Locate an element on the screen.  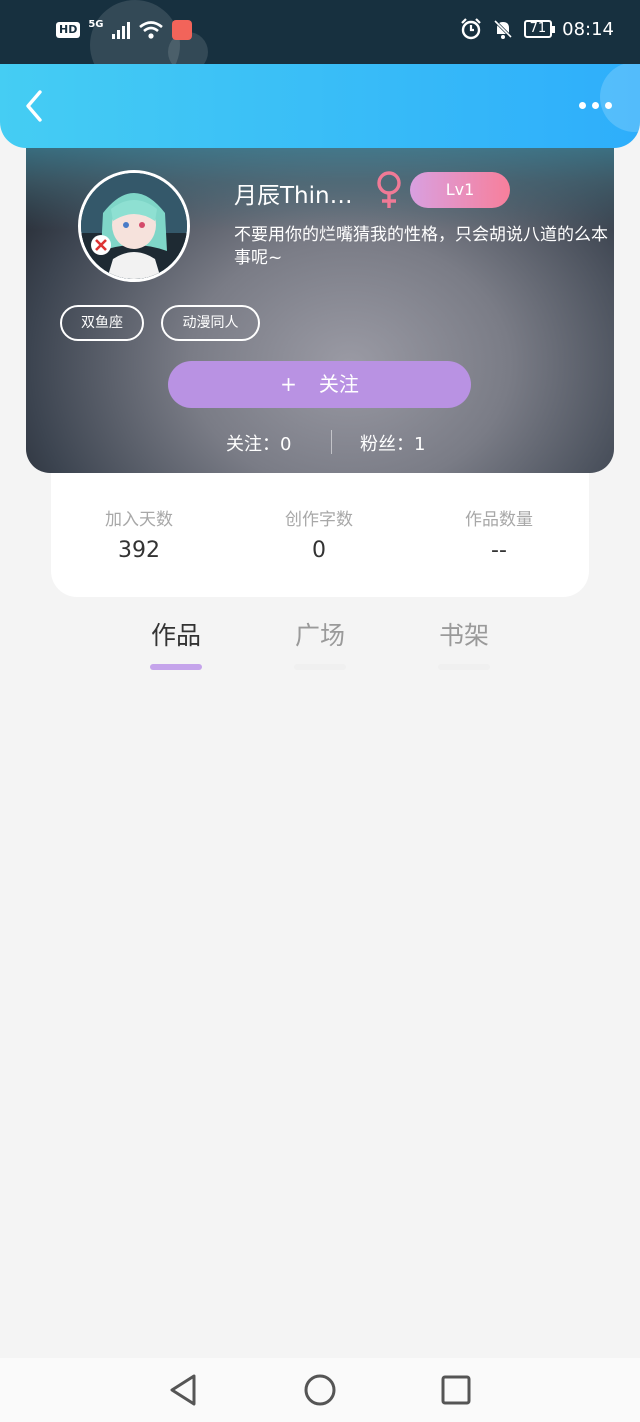
tag-zodiac: 双鱼座 is located at coordinates (102, 323).